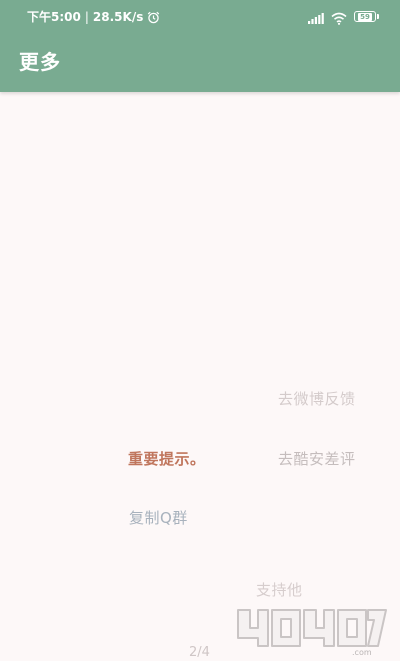 This screenshot has width=400, height=661. What do you see at coordinates (167, 459) in the screenshot?
I see `important-notice-button: 重要提示。` at bounding box center [167, 459].